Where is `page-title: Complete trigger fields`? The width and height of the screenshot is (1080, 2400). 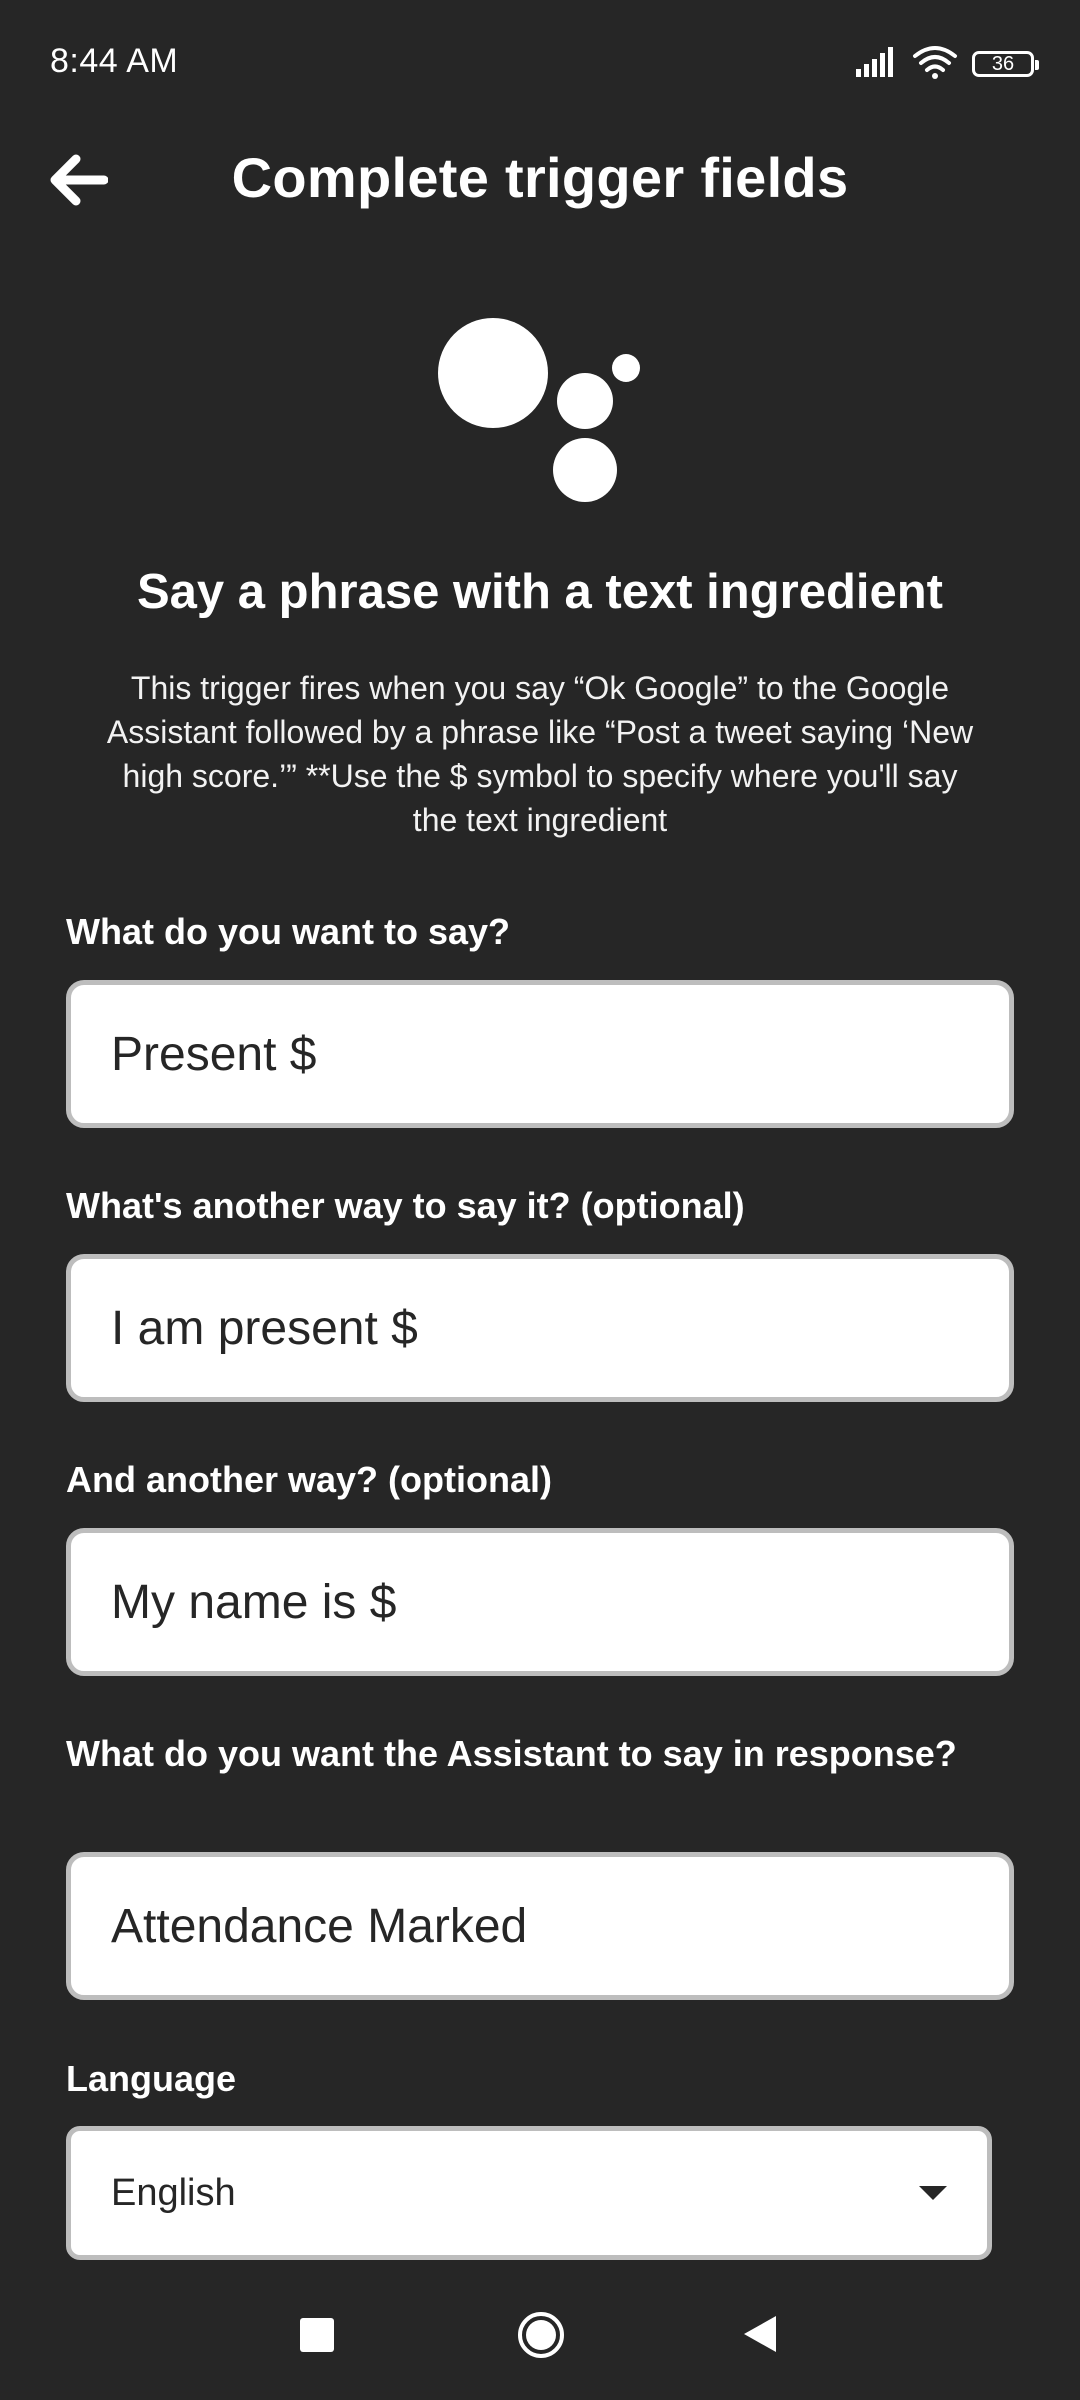 page-title: Complete trigger fields is located at coordinates (540, 177).